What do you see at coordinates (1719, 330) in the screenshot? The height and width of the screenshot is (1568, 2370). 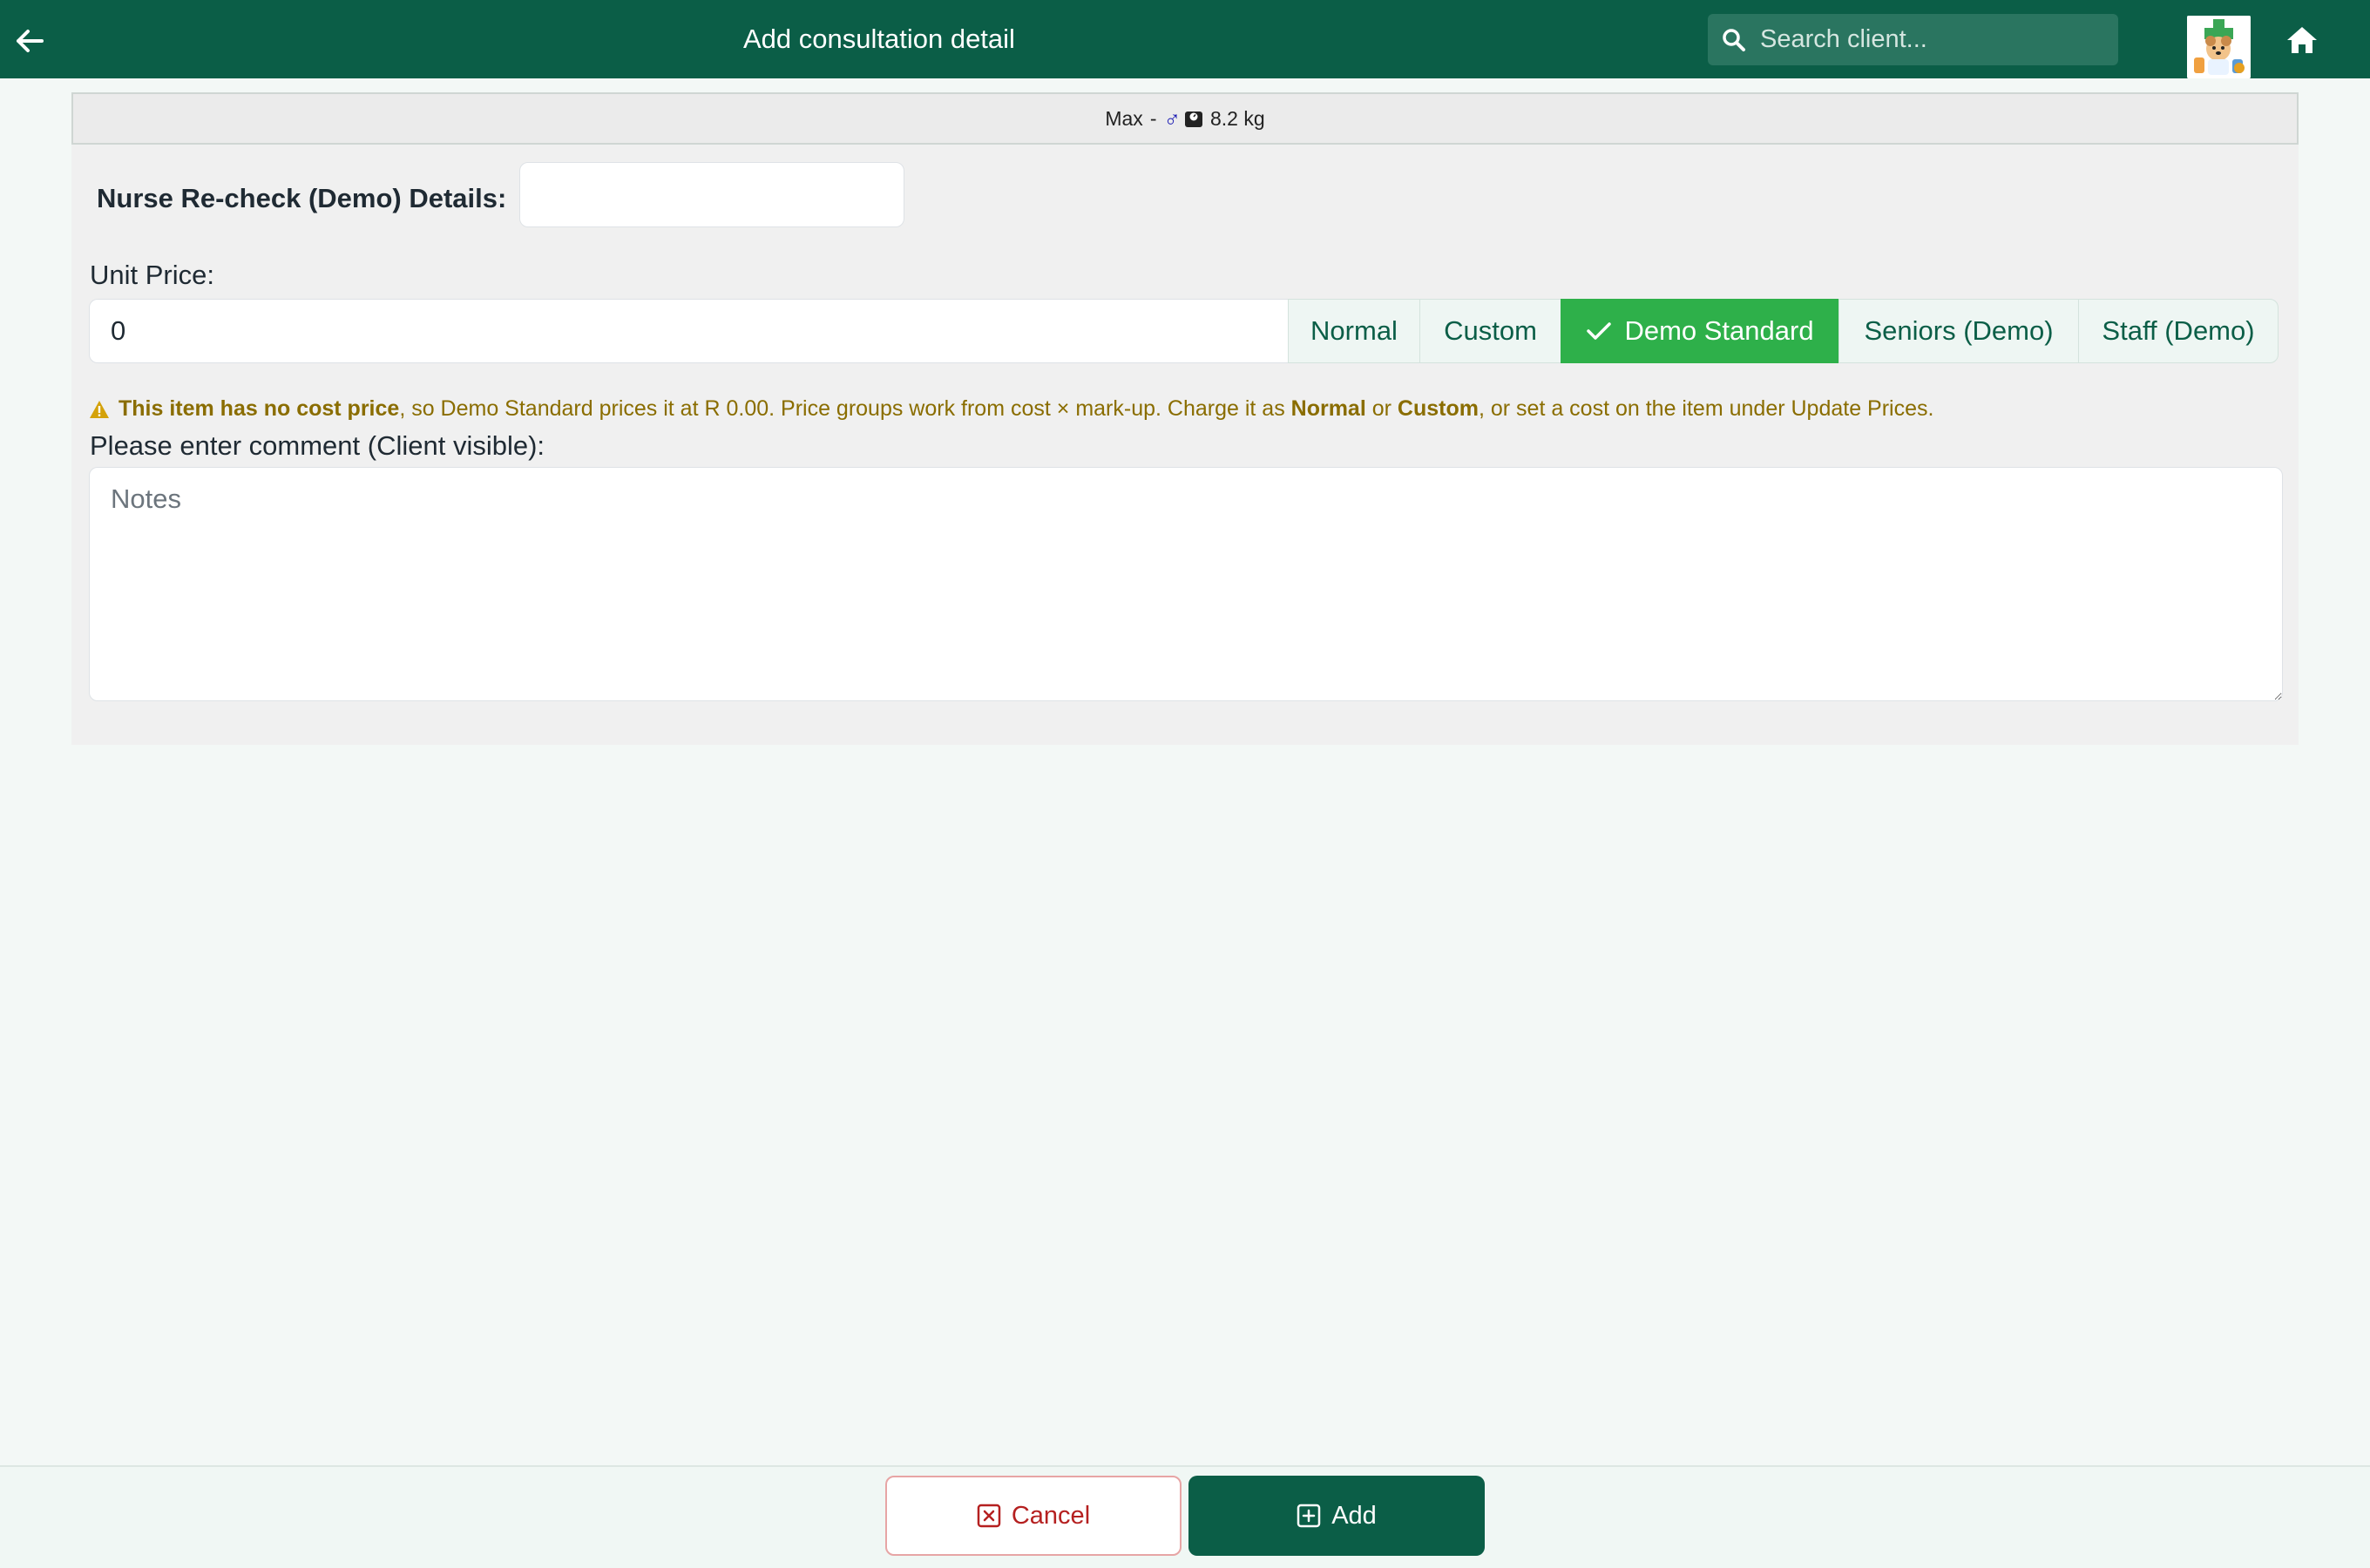 I see `price-group-demo-standard-label: Demo Standard` at bounding box center [1719, 330].